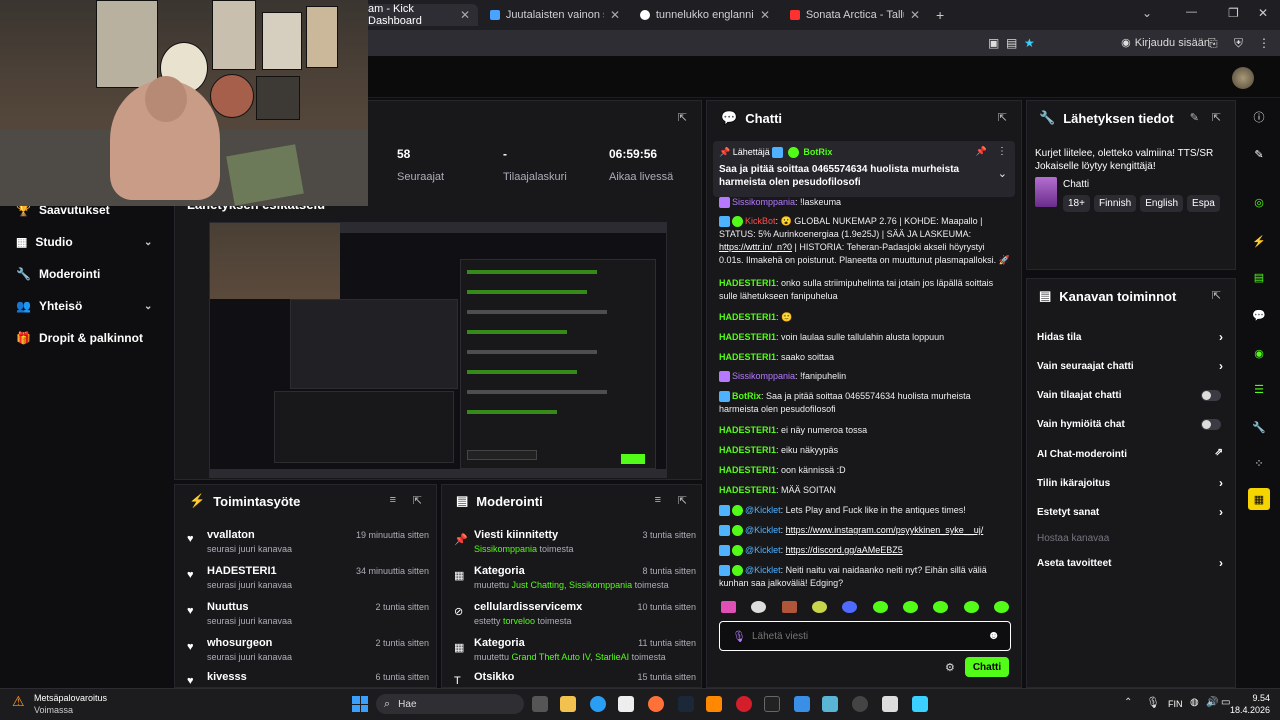  I want to click on action-set-goals: Aseta tavoitteet ›, so click(1130, 563).